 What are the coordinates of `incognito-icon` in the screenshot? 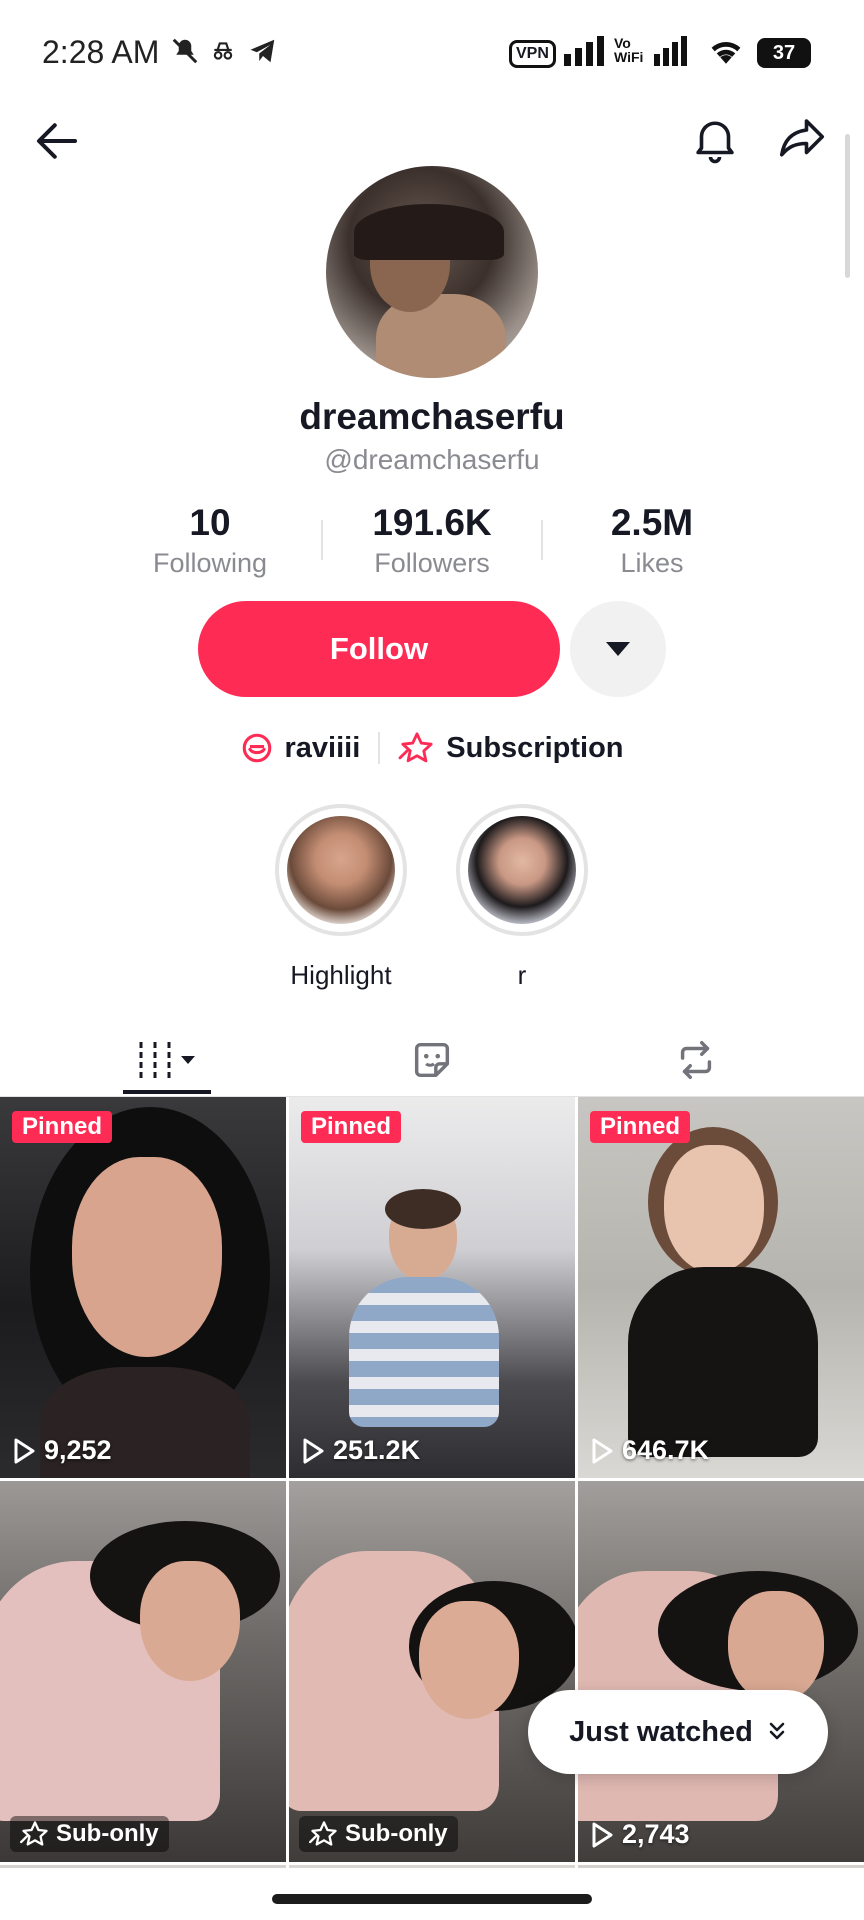 It's located at (223, 51).